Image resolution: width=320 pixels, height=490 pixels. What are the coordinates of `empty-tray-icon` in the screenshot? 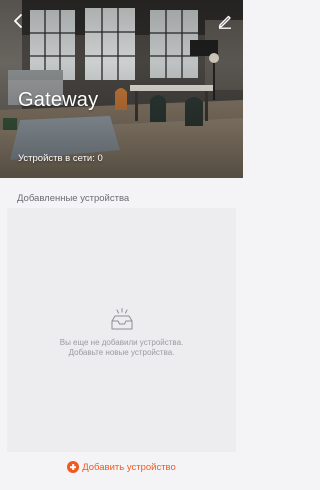 It's located at (122, 319).